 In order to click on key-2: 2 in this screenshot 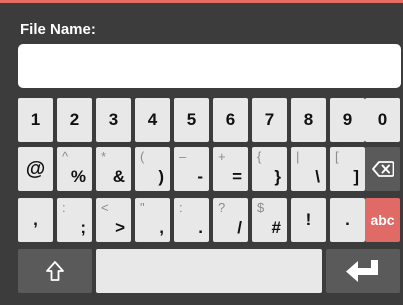, I will do `click(74, 120)`.